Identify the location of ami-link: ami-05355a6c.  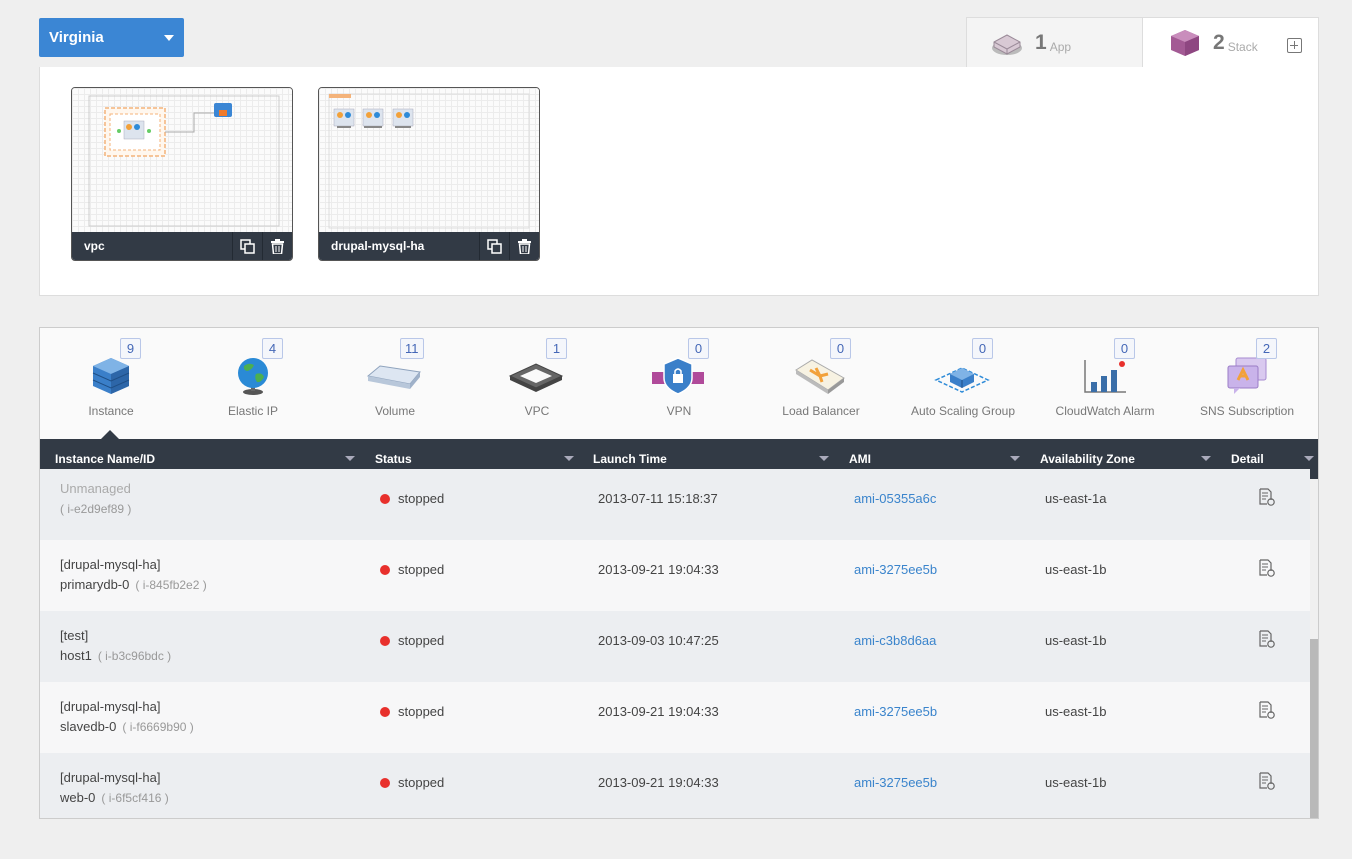
(895, 498).